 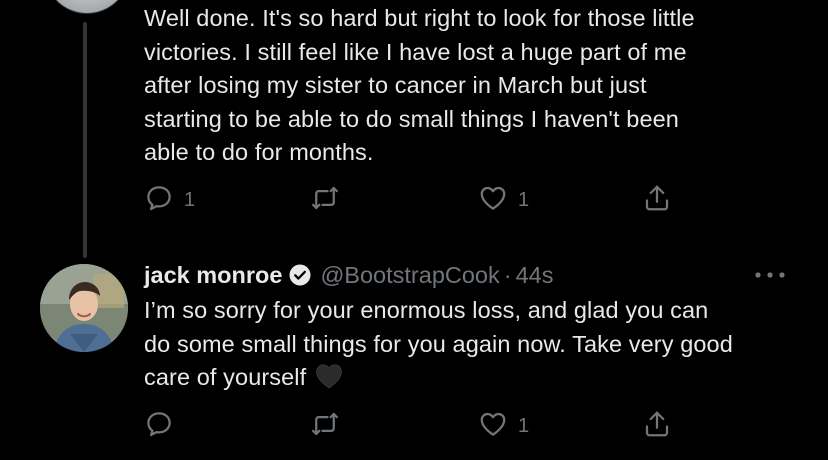 I want to click on more-options-button, so click(x=770, y=275).